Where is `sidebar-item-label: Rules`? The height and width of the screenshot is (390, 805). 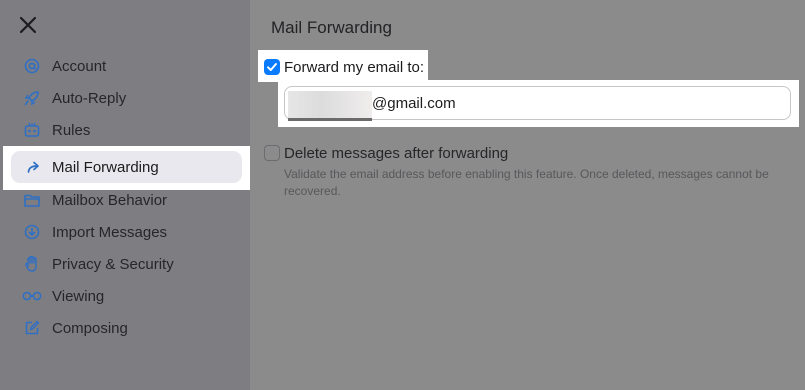
sidebar-item-label: Rules is located at coordinates (71, 130).